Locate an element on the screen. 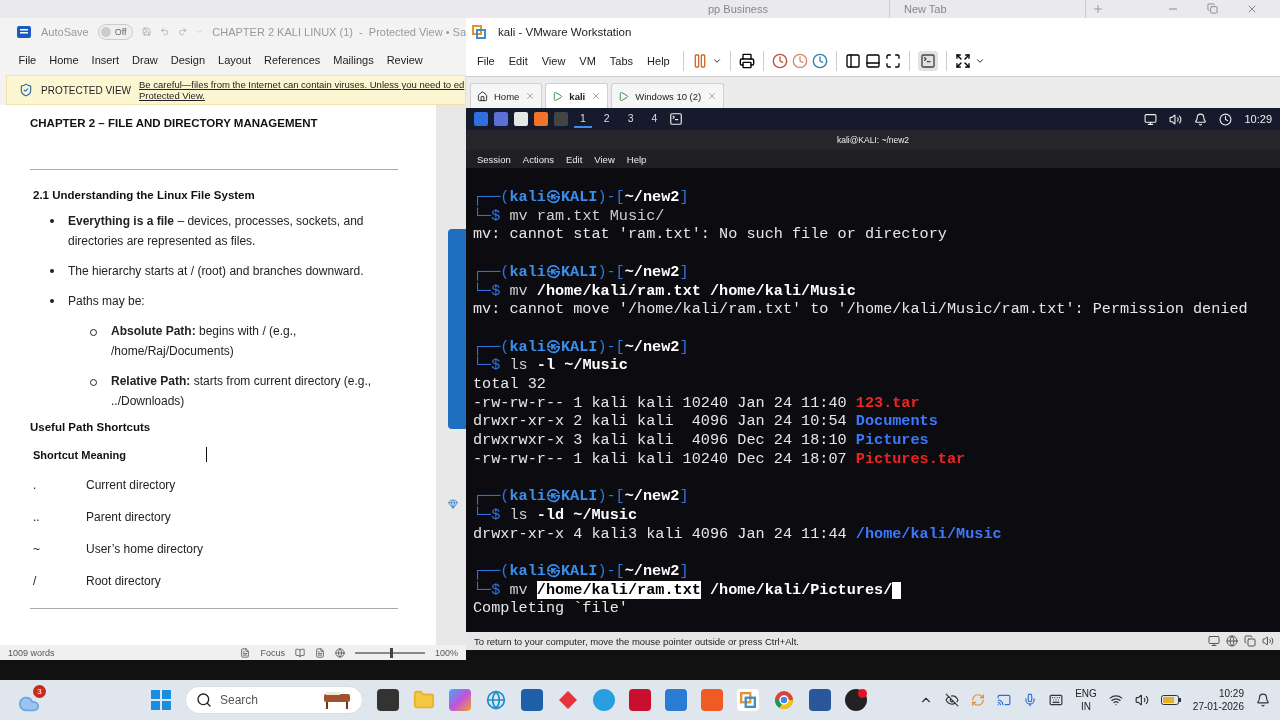 Image resolution: width=1280 pixels, height=720 pixels. sync-icon is located at coordinates (978, 700).